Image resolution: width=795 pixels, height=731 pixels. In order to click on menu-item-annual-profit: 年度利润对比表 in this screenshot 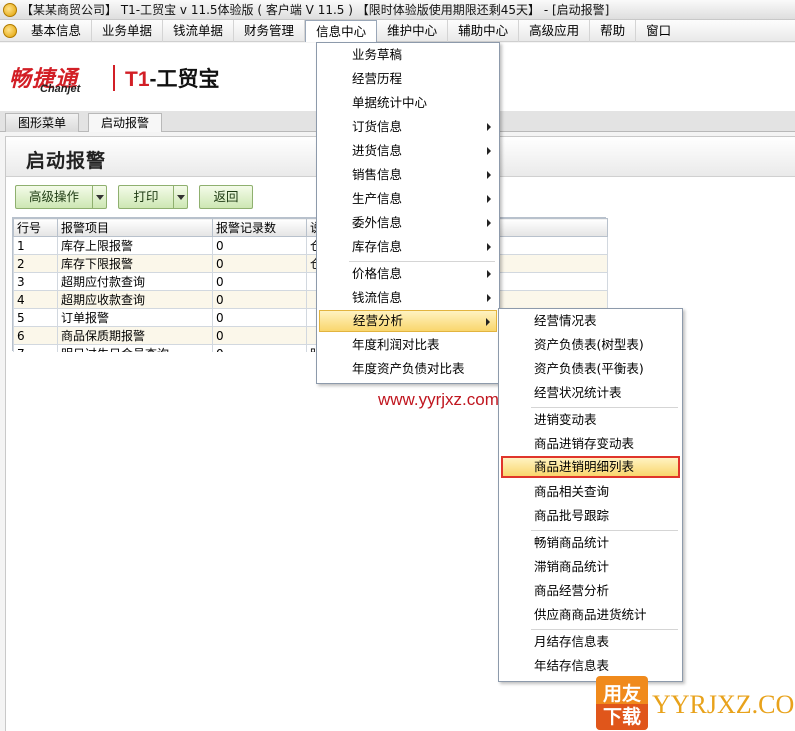, I will do `click(408, 345)`.